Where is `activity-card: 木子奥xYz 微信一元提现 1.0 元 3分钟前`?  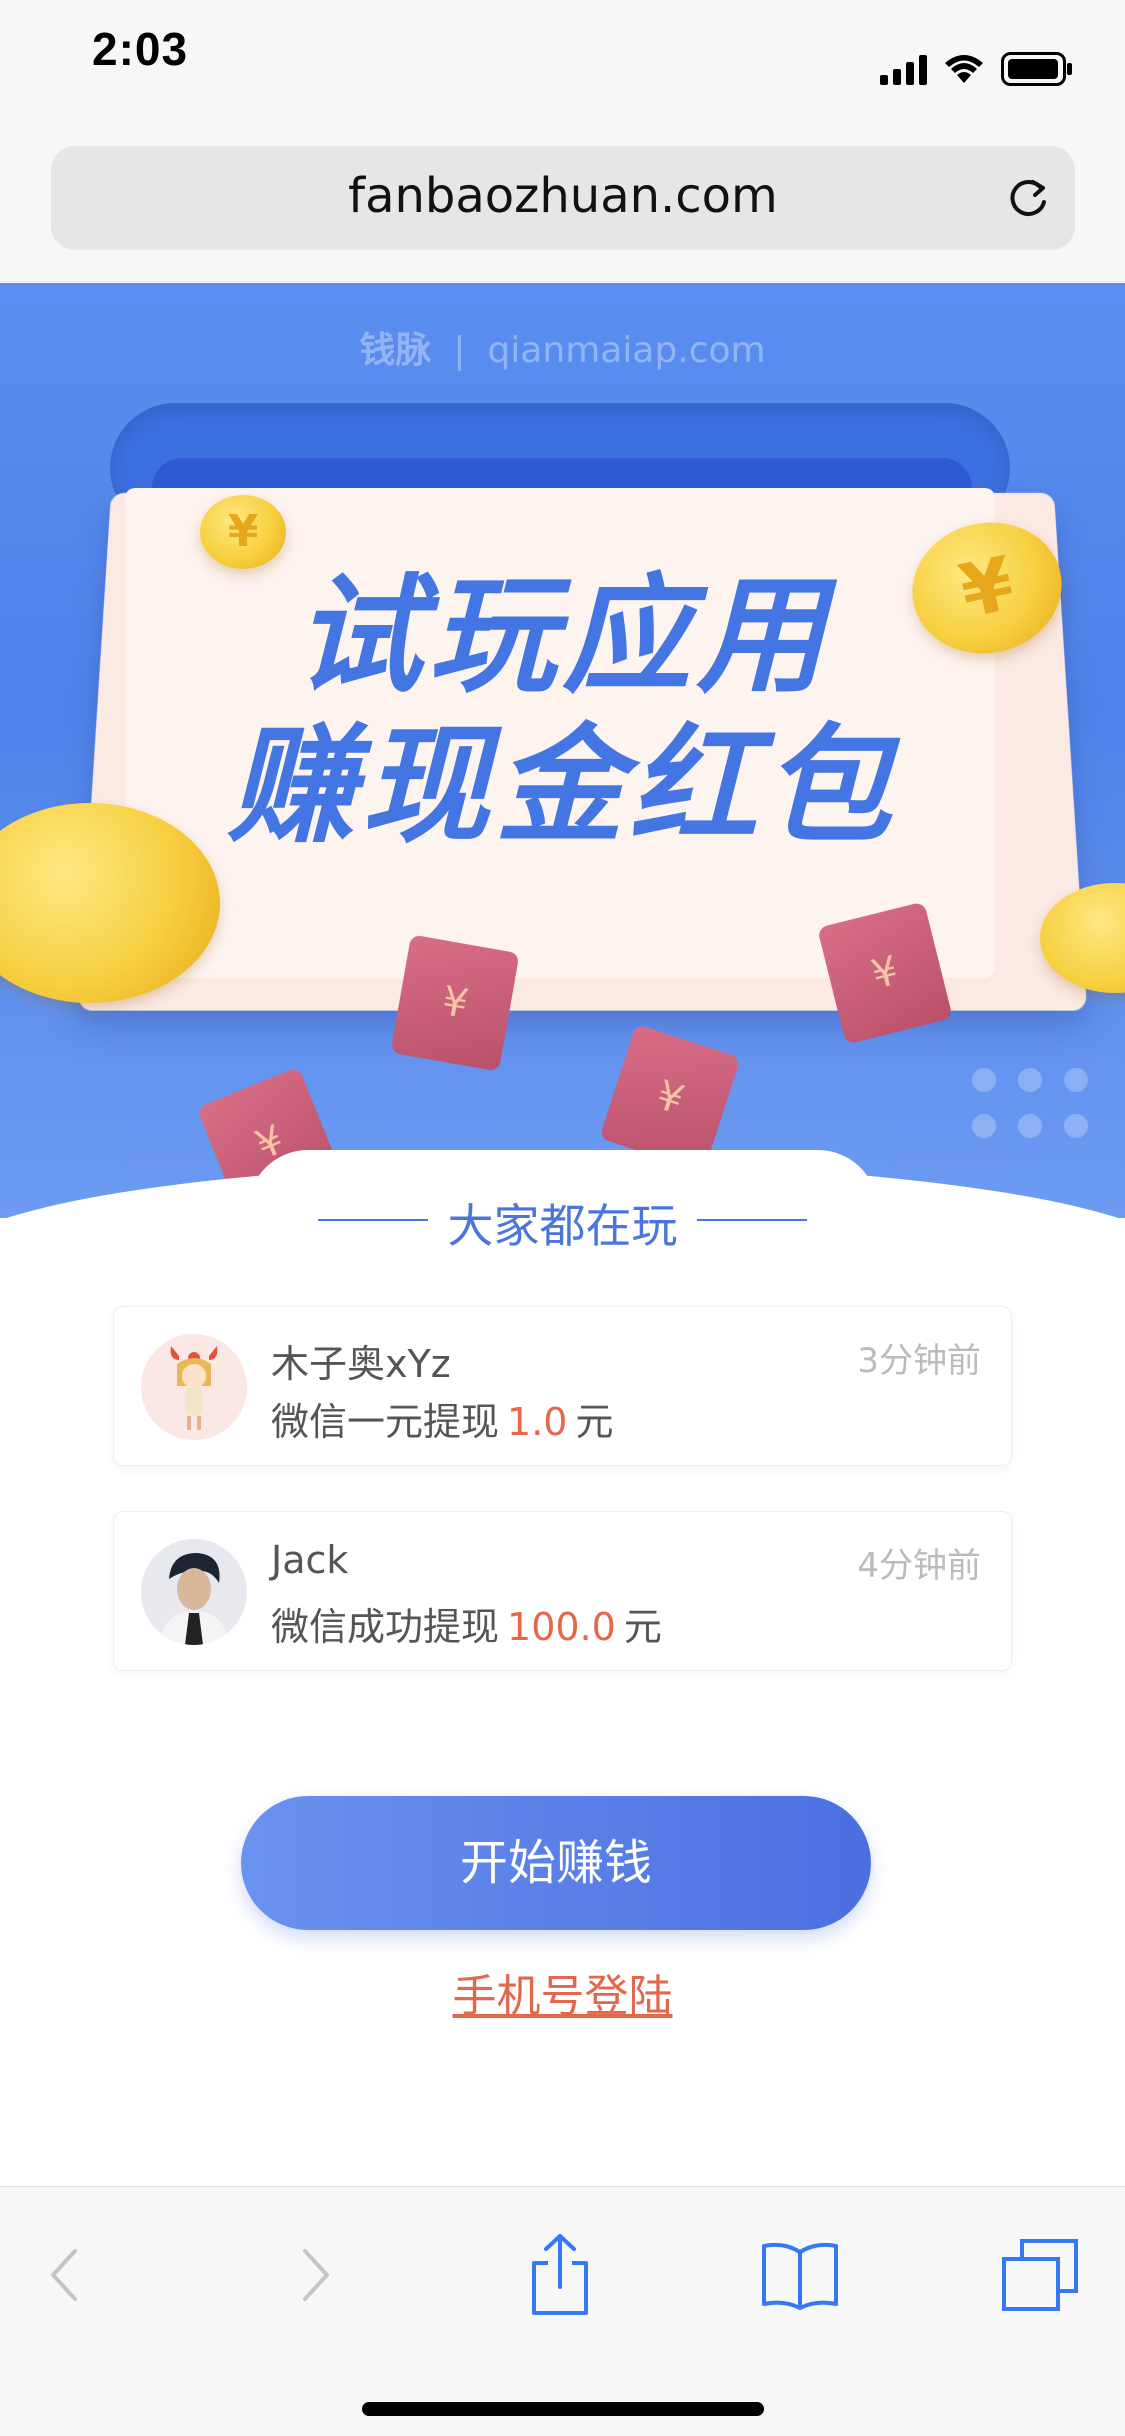
activity-card: 木子奥xYz 微信一元提现 1.0 元 3分钟前 is located at coordinates (562, 1386).